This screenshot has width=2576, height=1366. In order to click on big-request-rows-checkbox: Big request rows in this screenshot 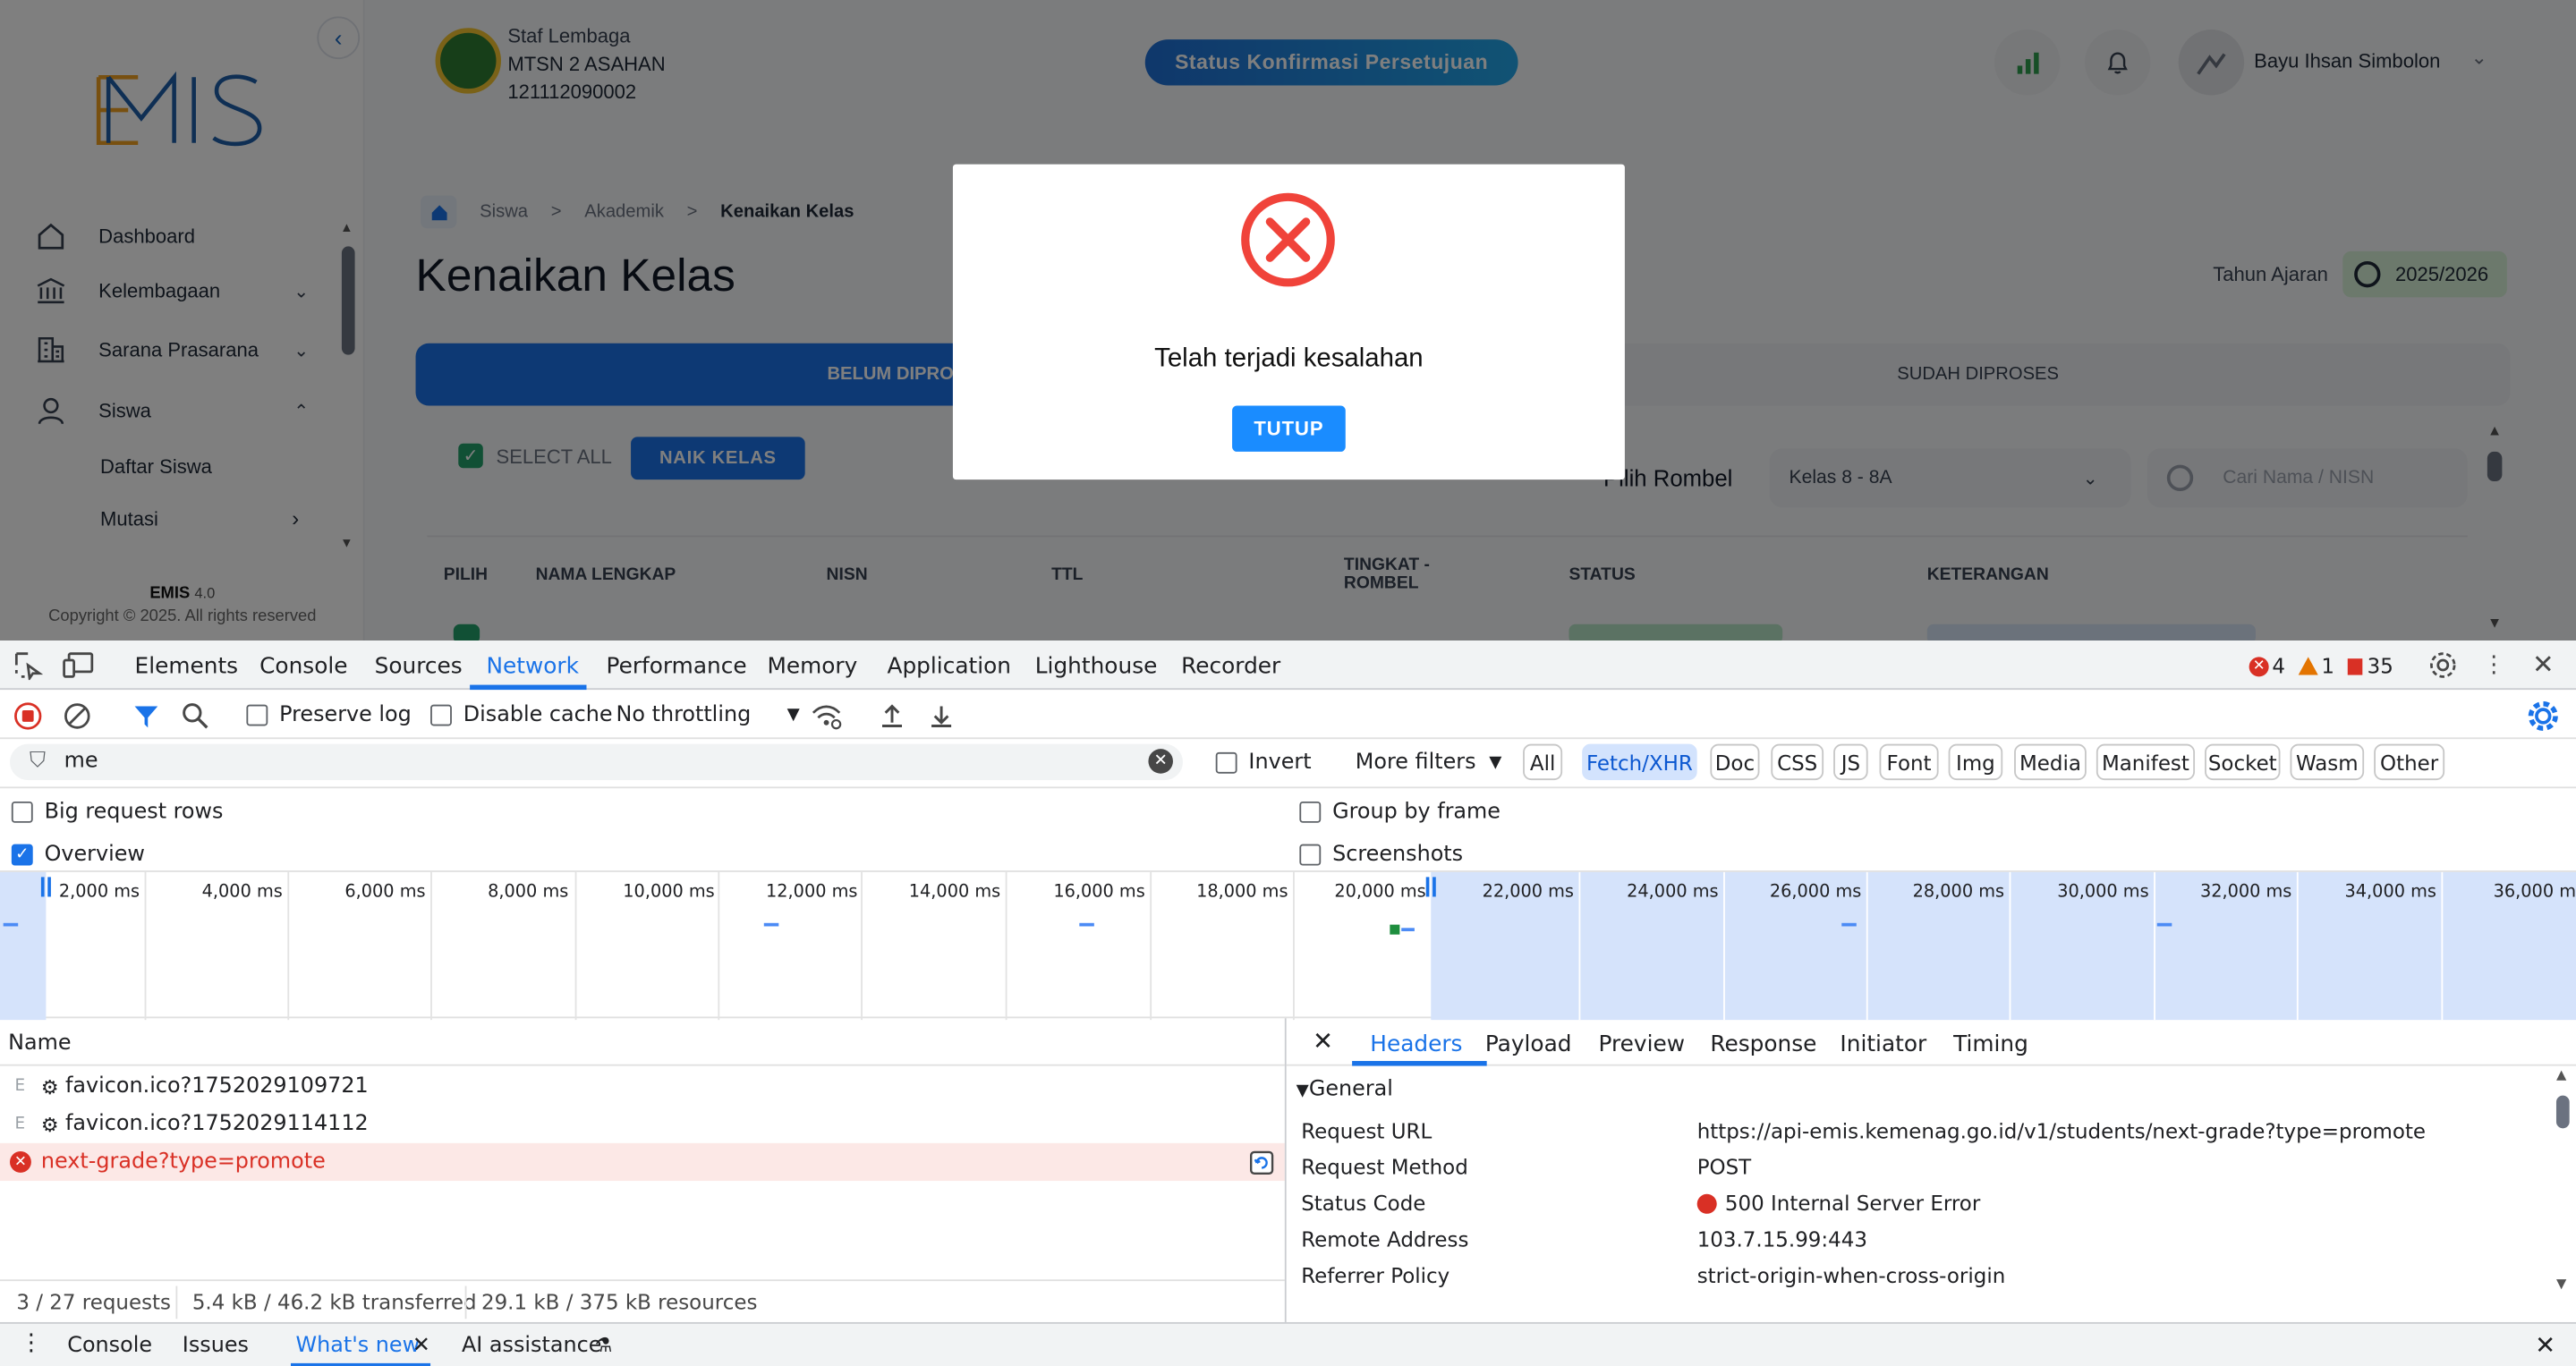, I will do `click(117, 812)`.